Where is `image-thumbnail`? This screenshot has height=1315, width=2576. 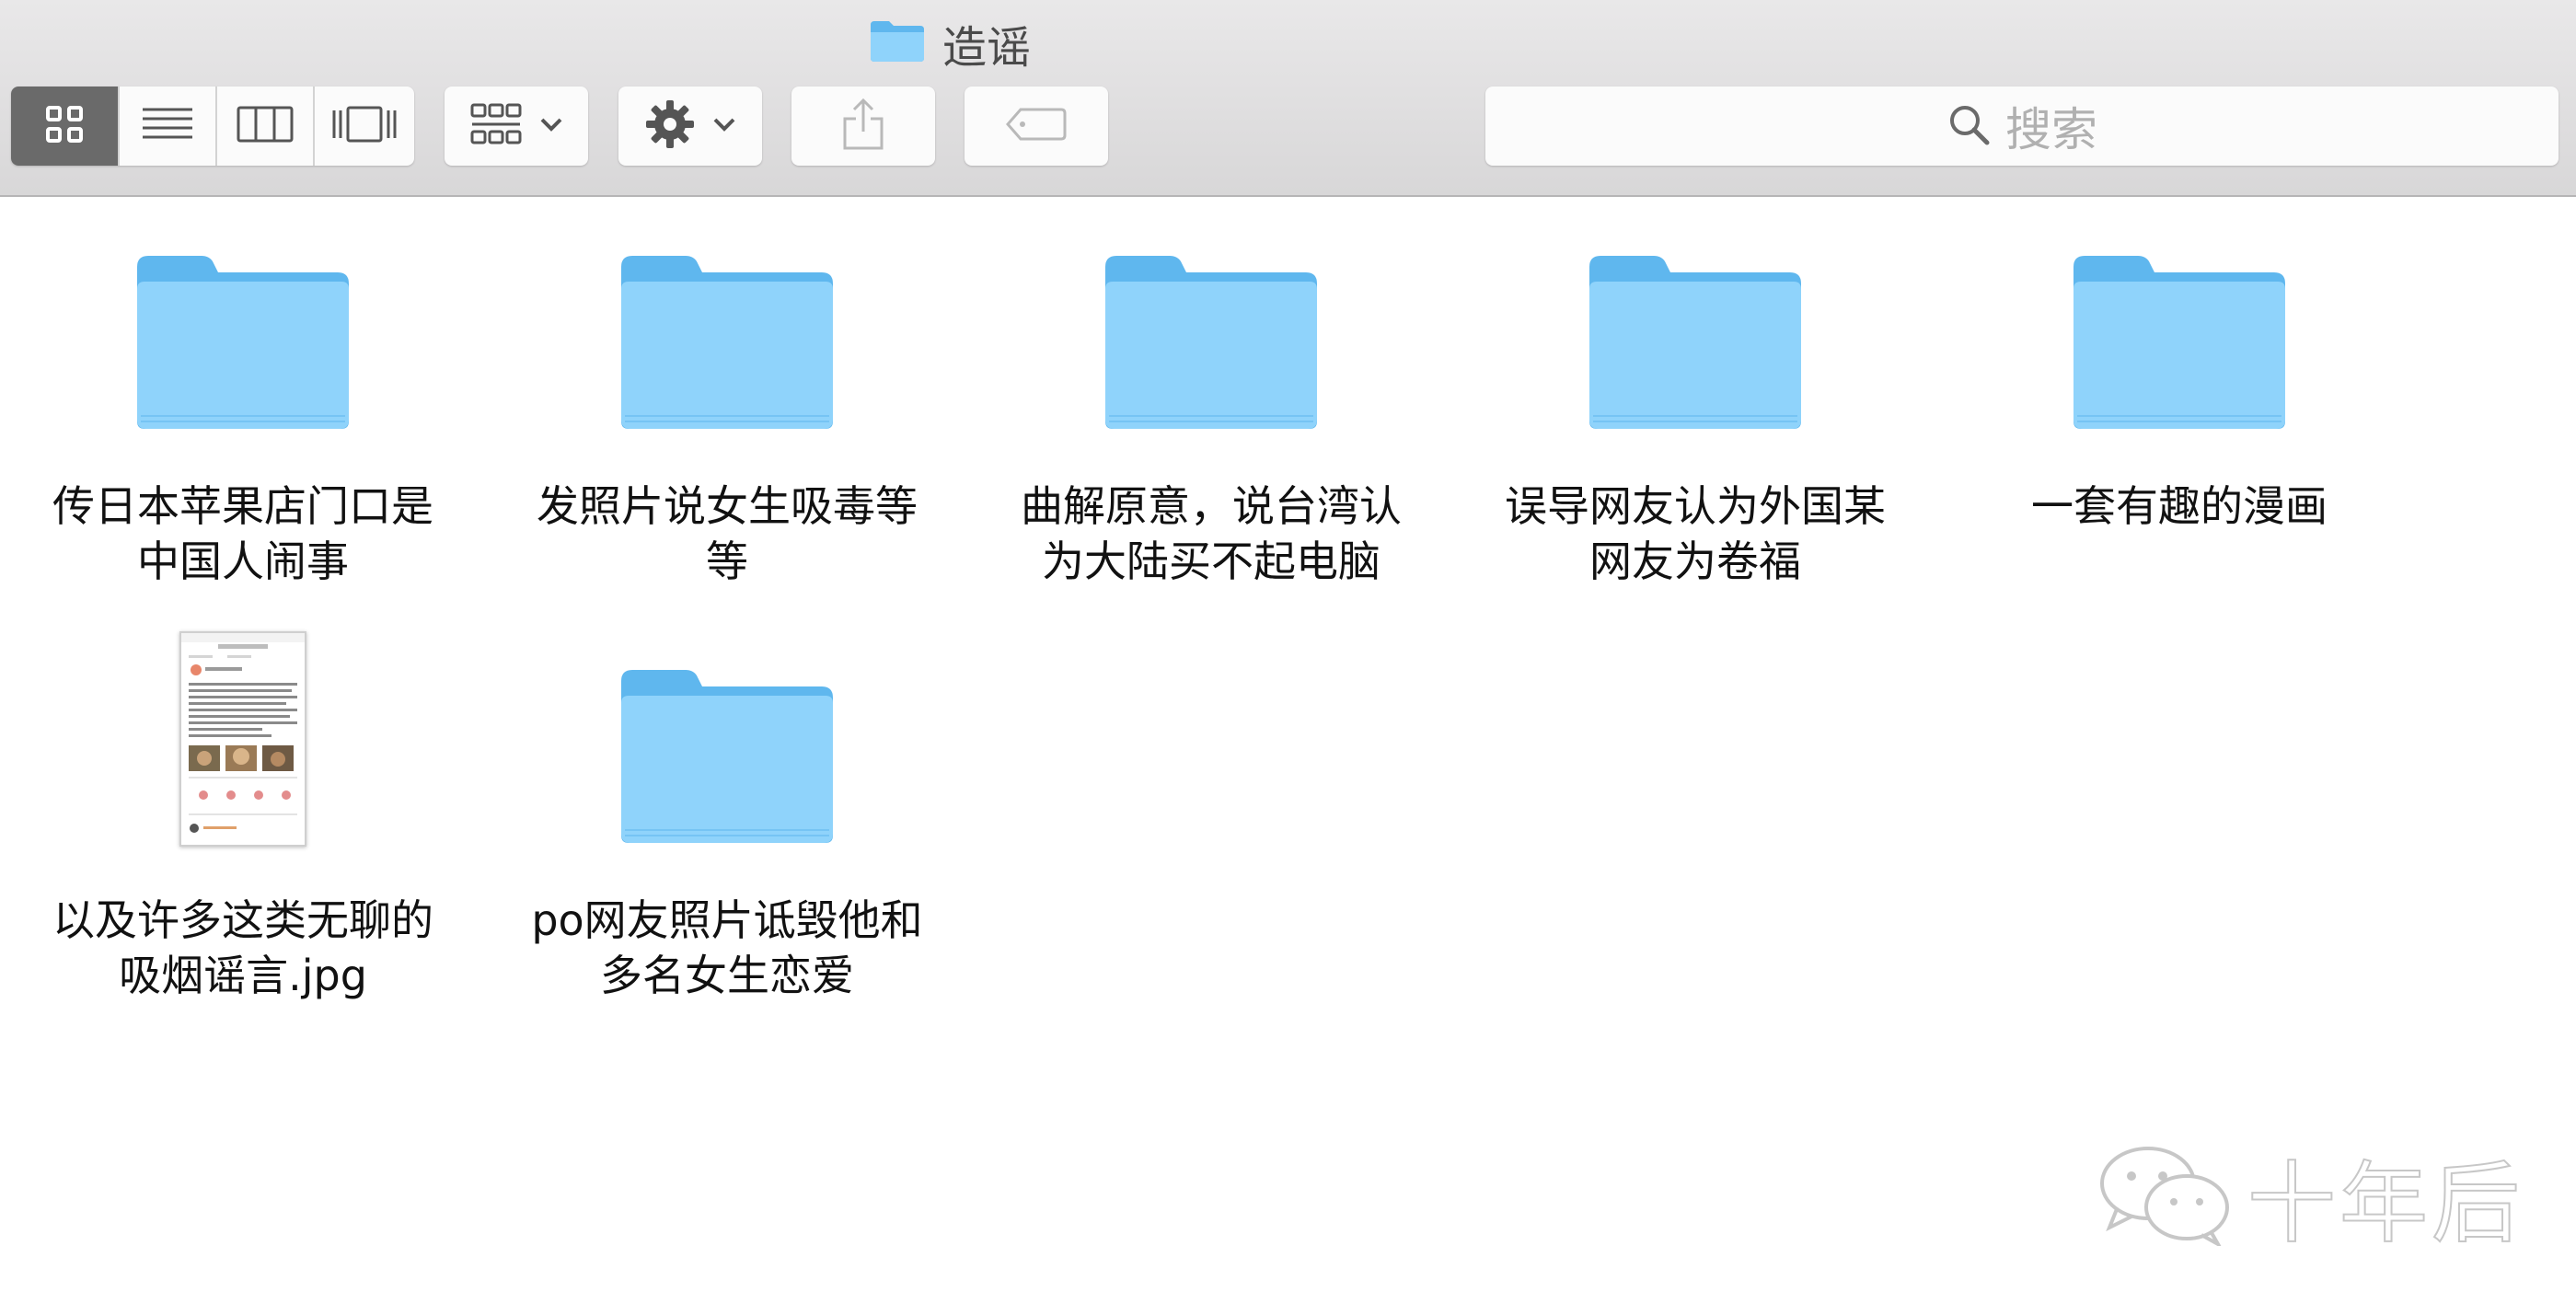 image-thumbnail is located at coordinates (243, 739).